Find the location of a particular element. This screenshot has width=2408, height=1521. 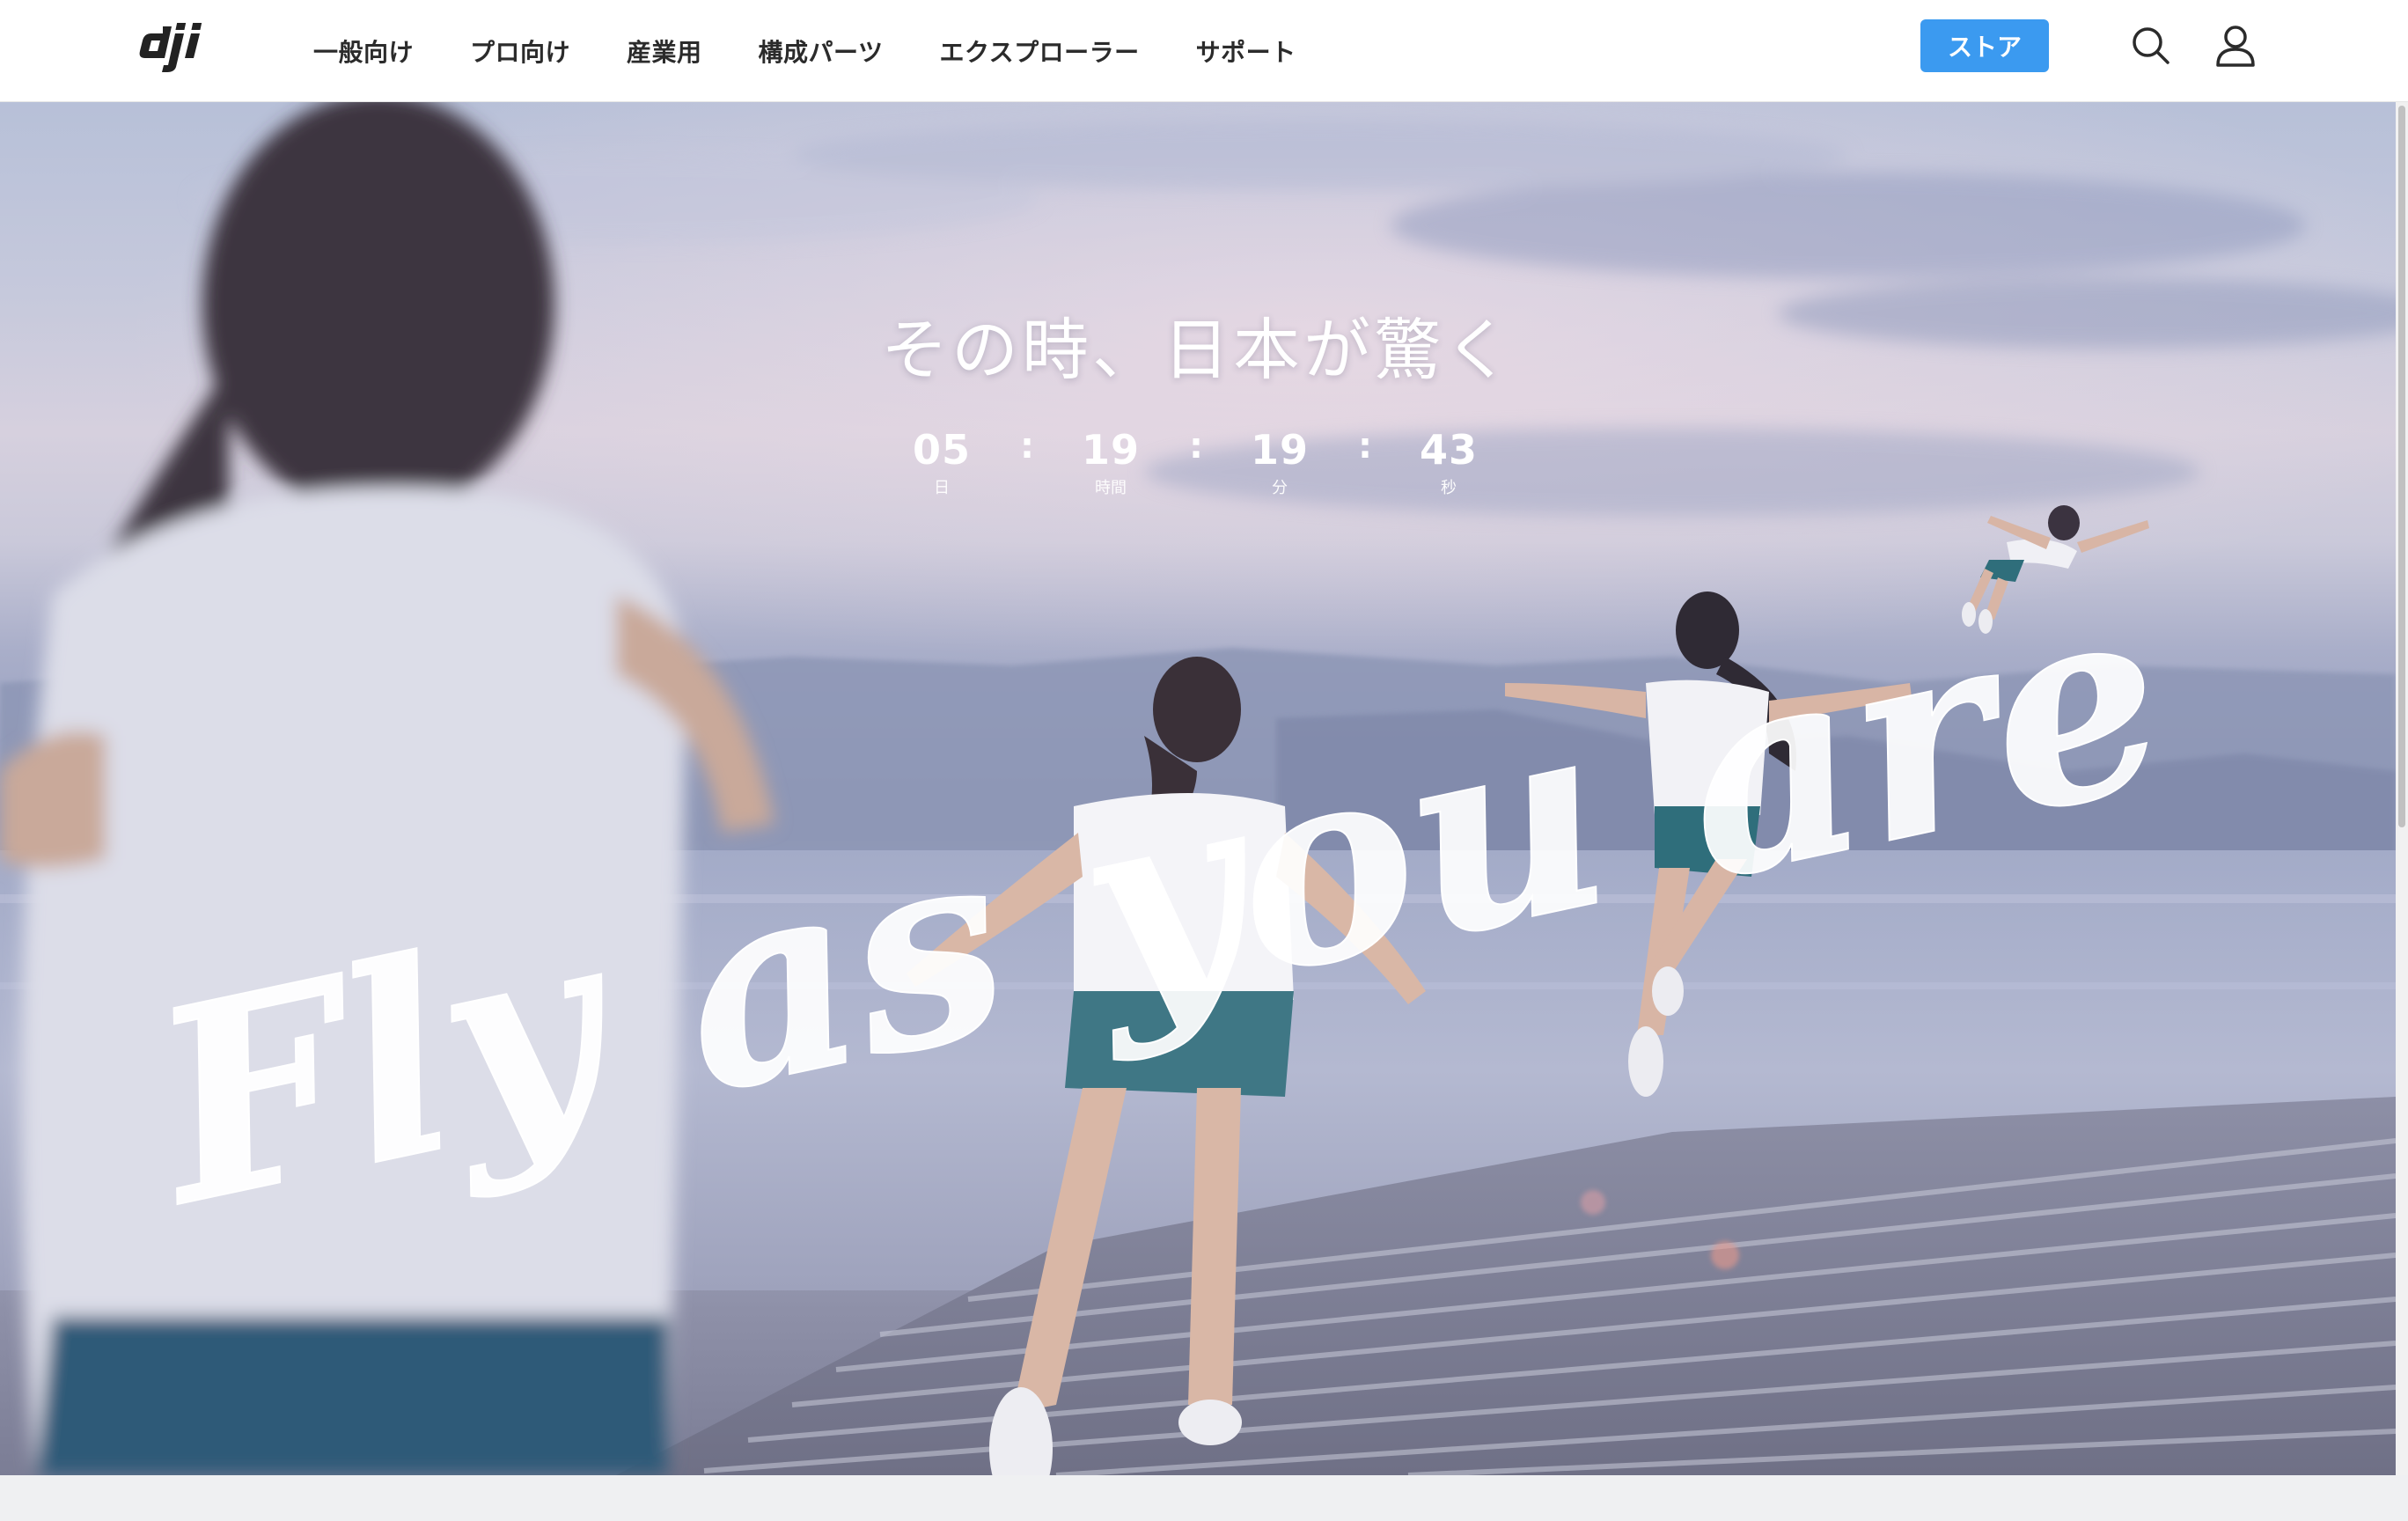

countdown-seconds: 43 秒 is located at coordinates (1448, 462).